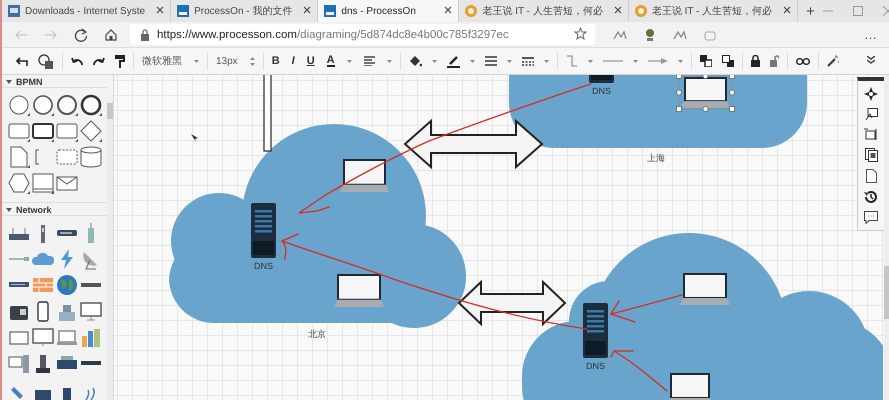  Describe the element at coordinates (656, 158) in the screenshot. I see `region-label: 上海` at that location.